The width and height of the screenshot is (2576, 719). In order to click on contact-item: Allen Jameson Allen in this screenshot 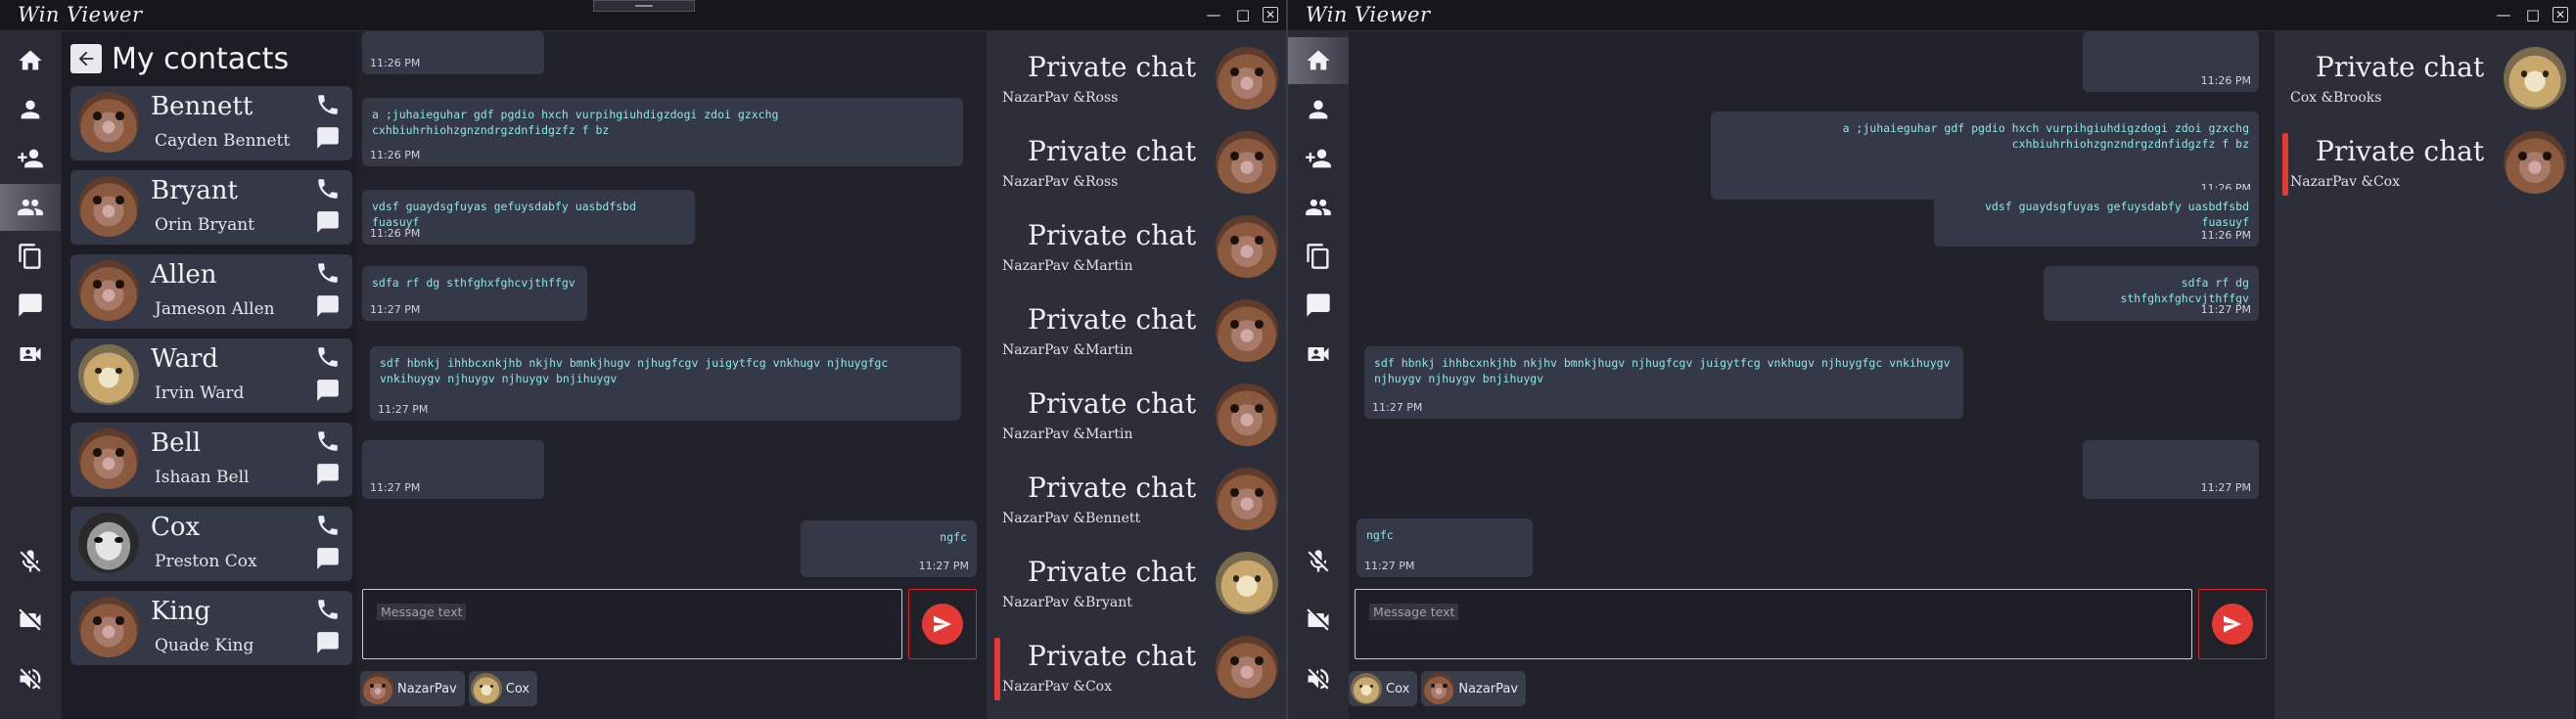, I will do `click(211, 291)`.